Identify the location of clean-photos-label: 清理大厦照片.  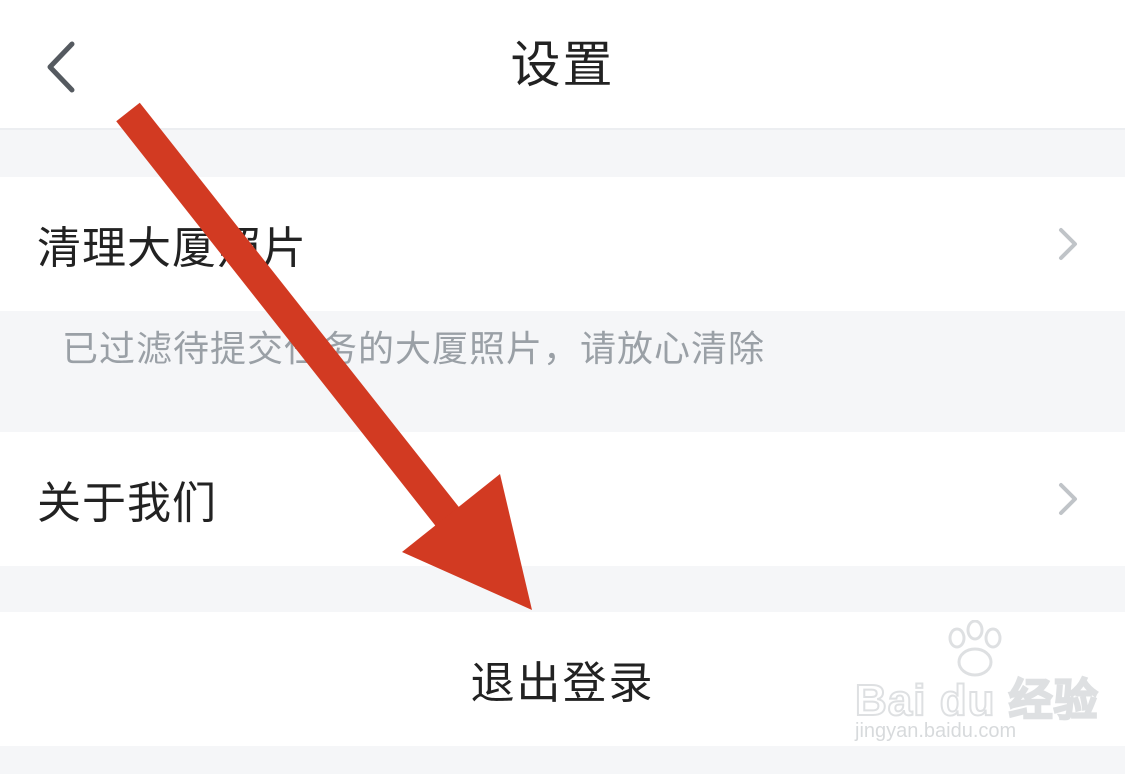
(172, 248).